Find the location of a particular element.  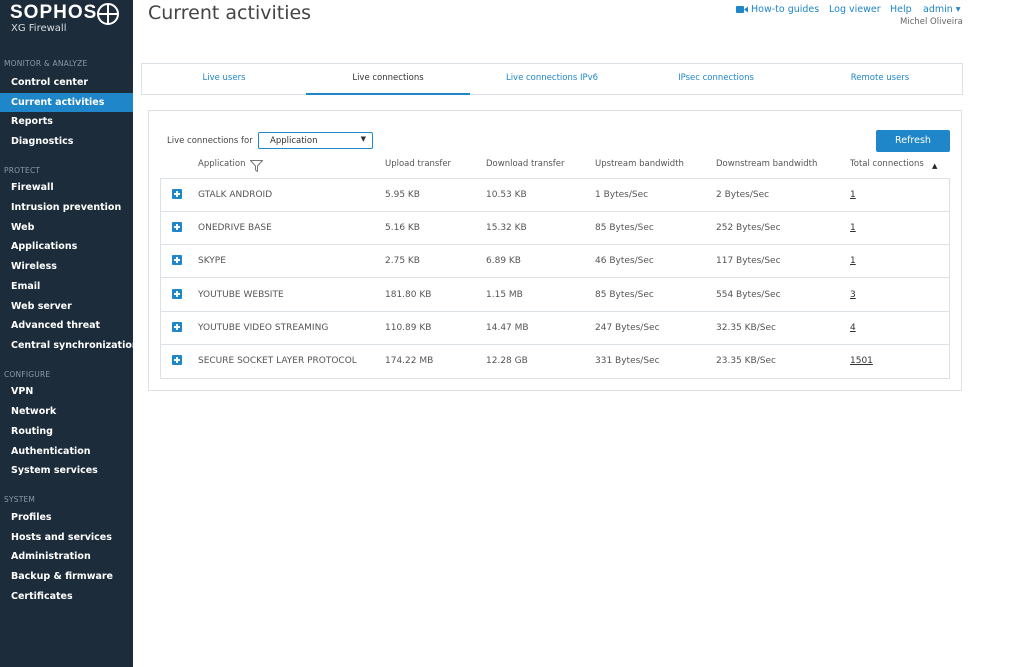

cell-upload: 110.89 KB is located at coordinates (408, 328).